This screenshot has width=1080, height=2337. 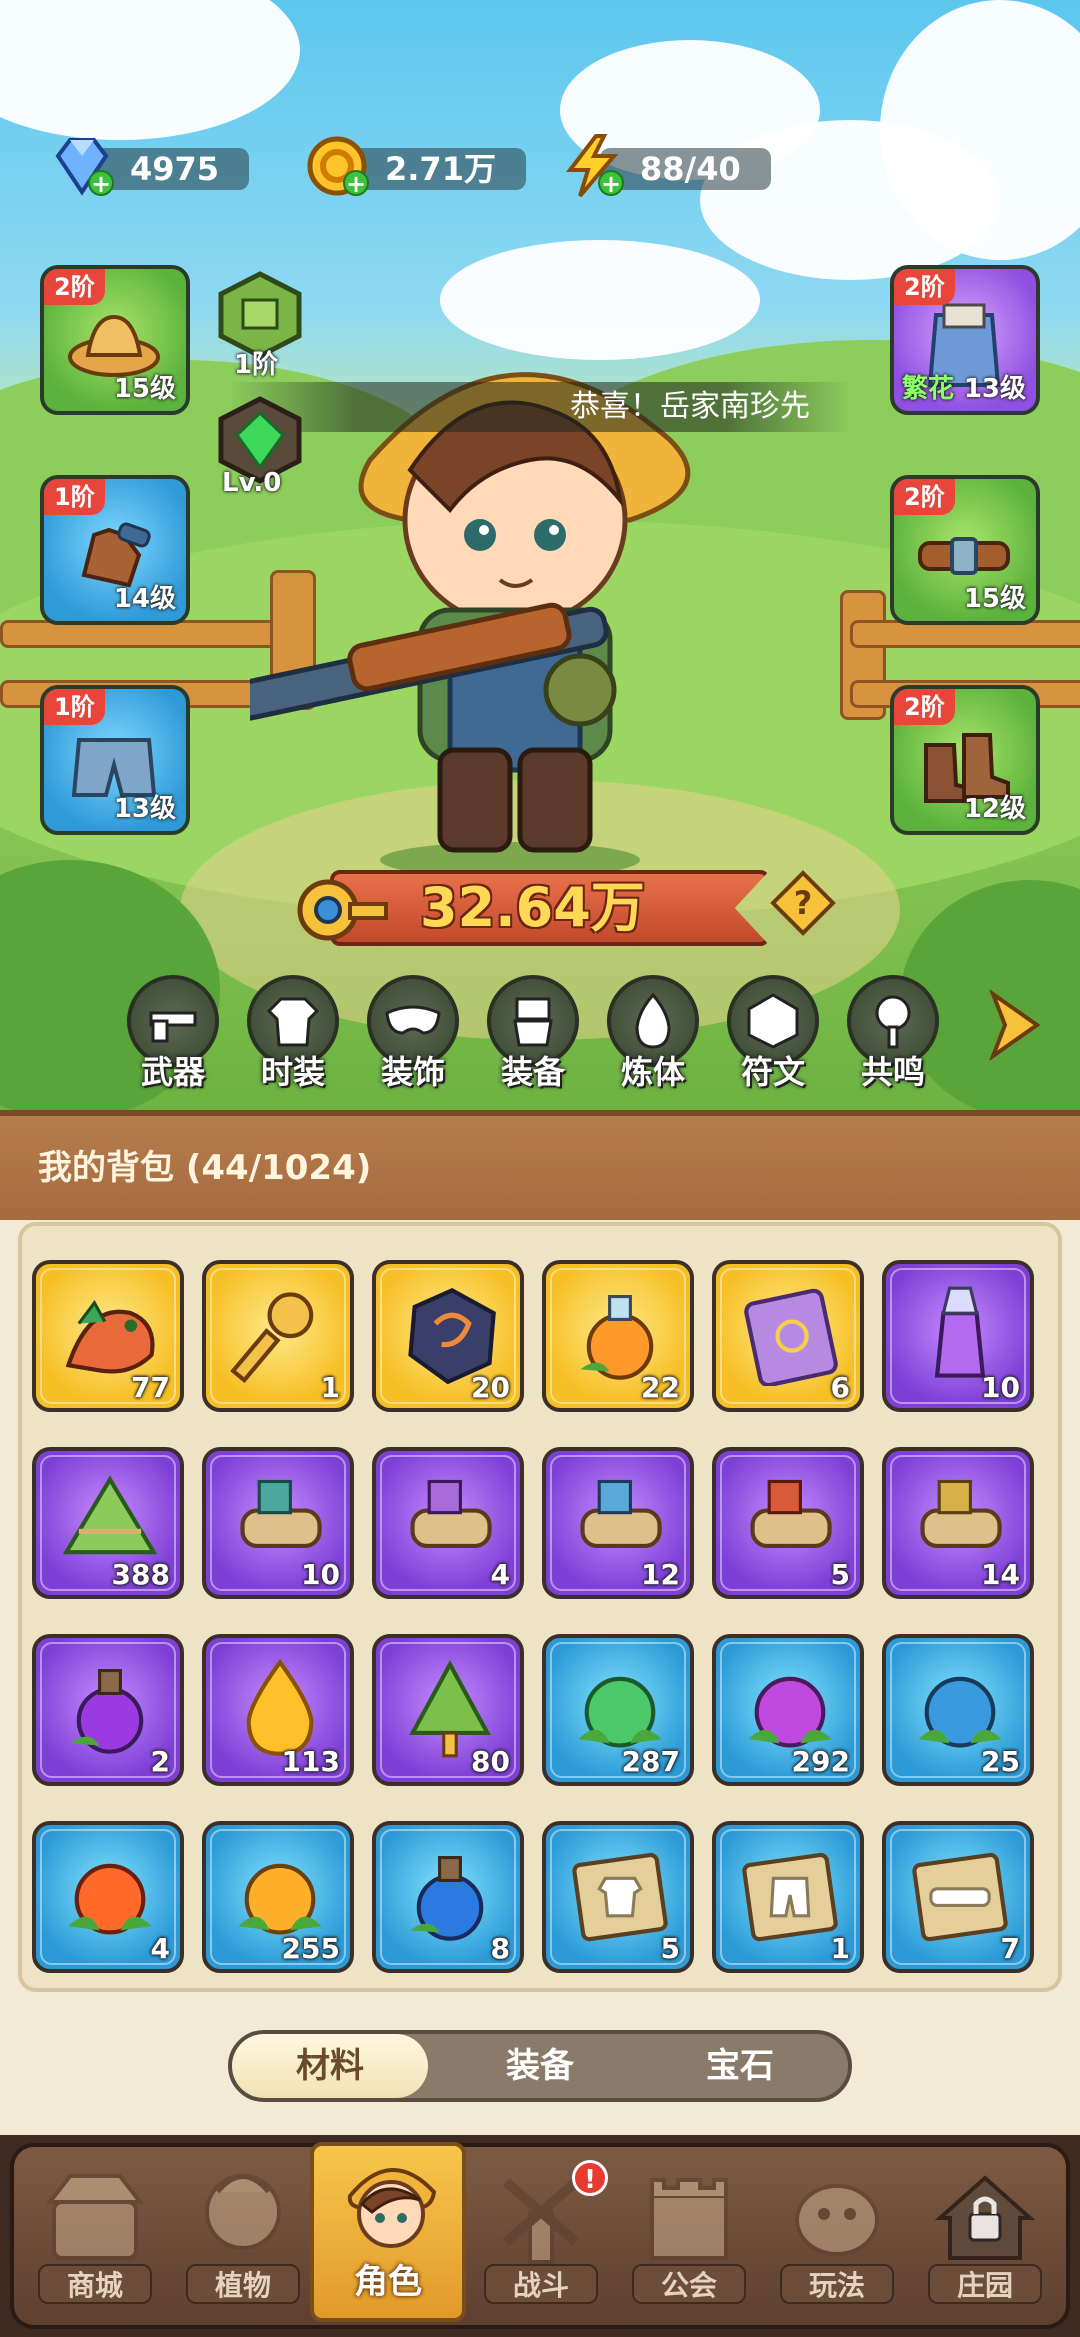 I want to click on menu-fashion: 时装, so click(x=293, y=1035).